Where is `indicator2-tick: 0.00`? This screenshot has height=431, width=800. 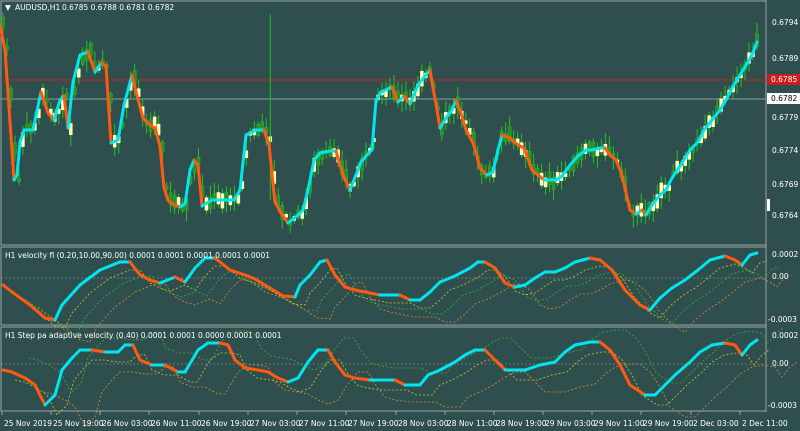 indicator2-tick: 0.00 is located at coordinates (780, 363).